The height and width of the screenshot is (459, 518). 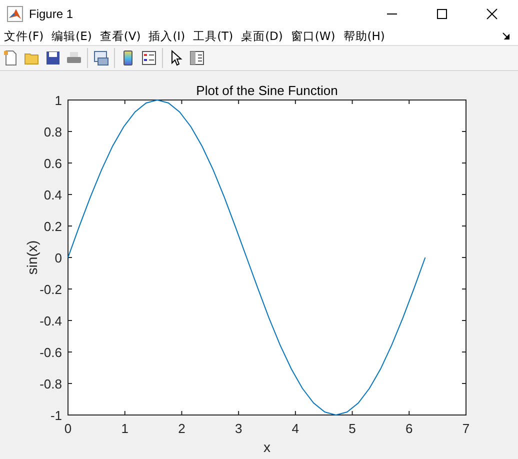 What do you see at coordinates (11, 58) in the screenshot?
I see `new-file-icon` at bounding box center [11, 58].